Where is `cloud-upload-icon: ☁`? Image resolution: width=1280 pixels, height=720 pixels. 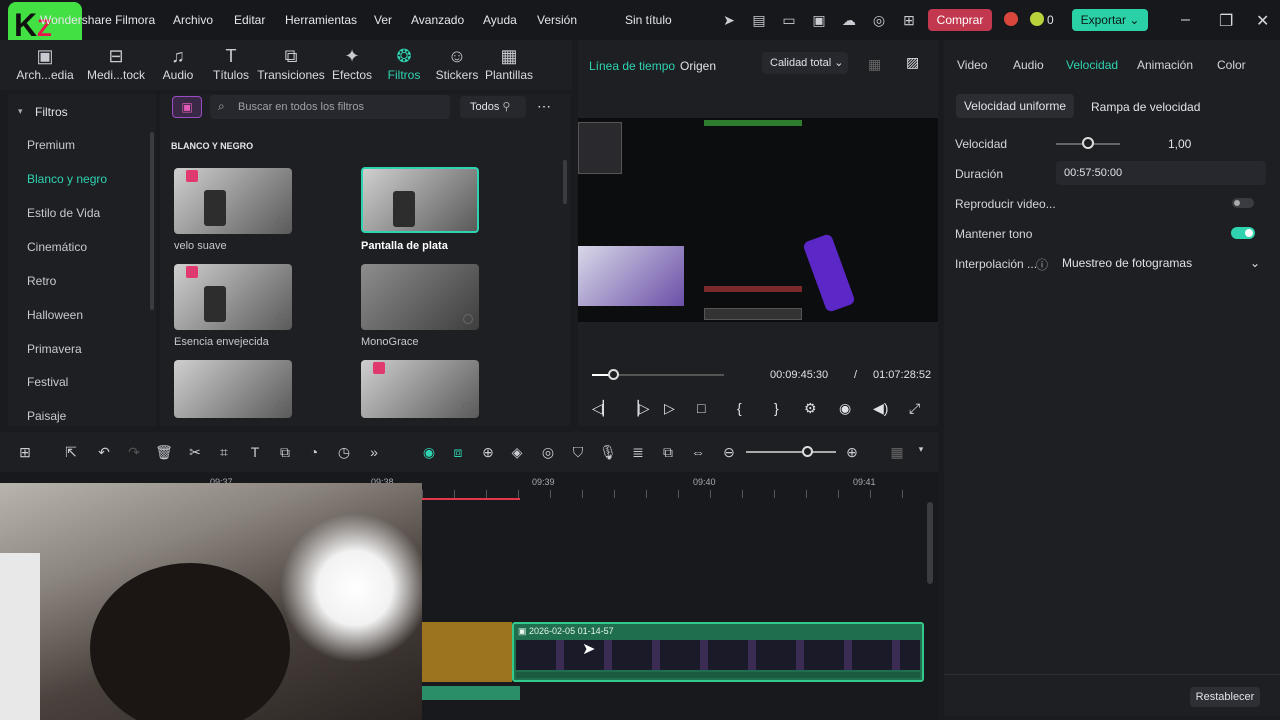
cloud-upload-icon: ☁ is located at coordinates (849, 20).